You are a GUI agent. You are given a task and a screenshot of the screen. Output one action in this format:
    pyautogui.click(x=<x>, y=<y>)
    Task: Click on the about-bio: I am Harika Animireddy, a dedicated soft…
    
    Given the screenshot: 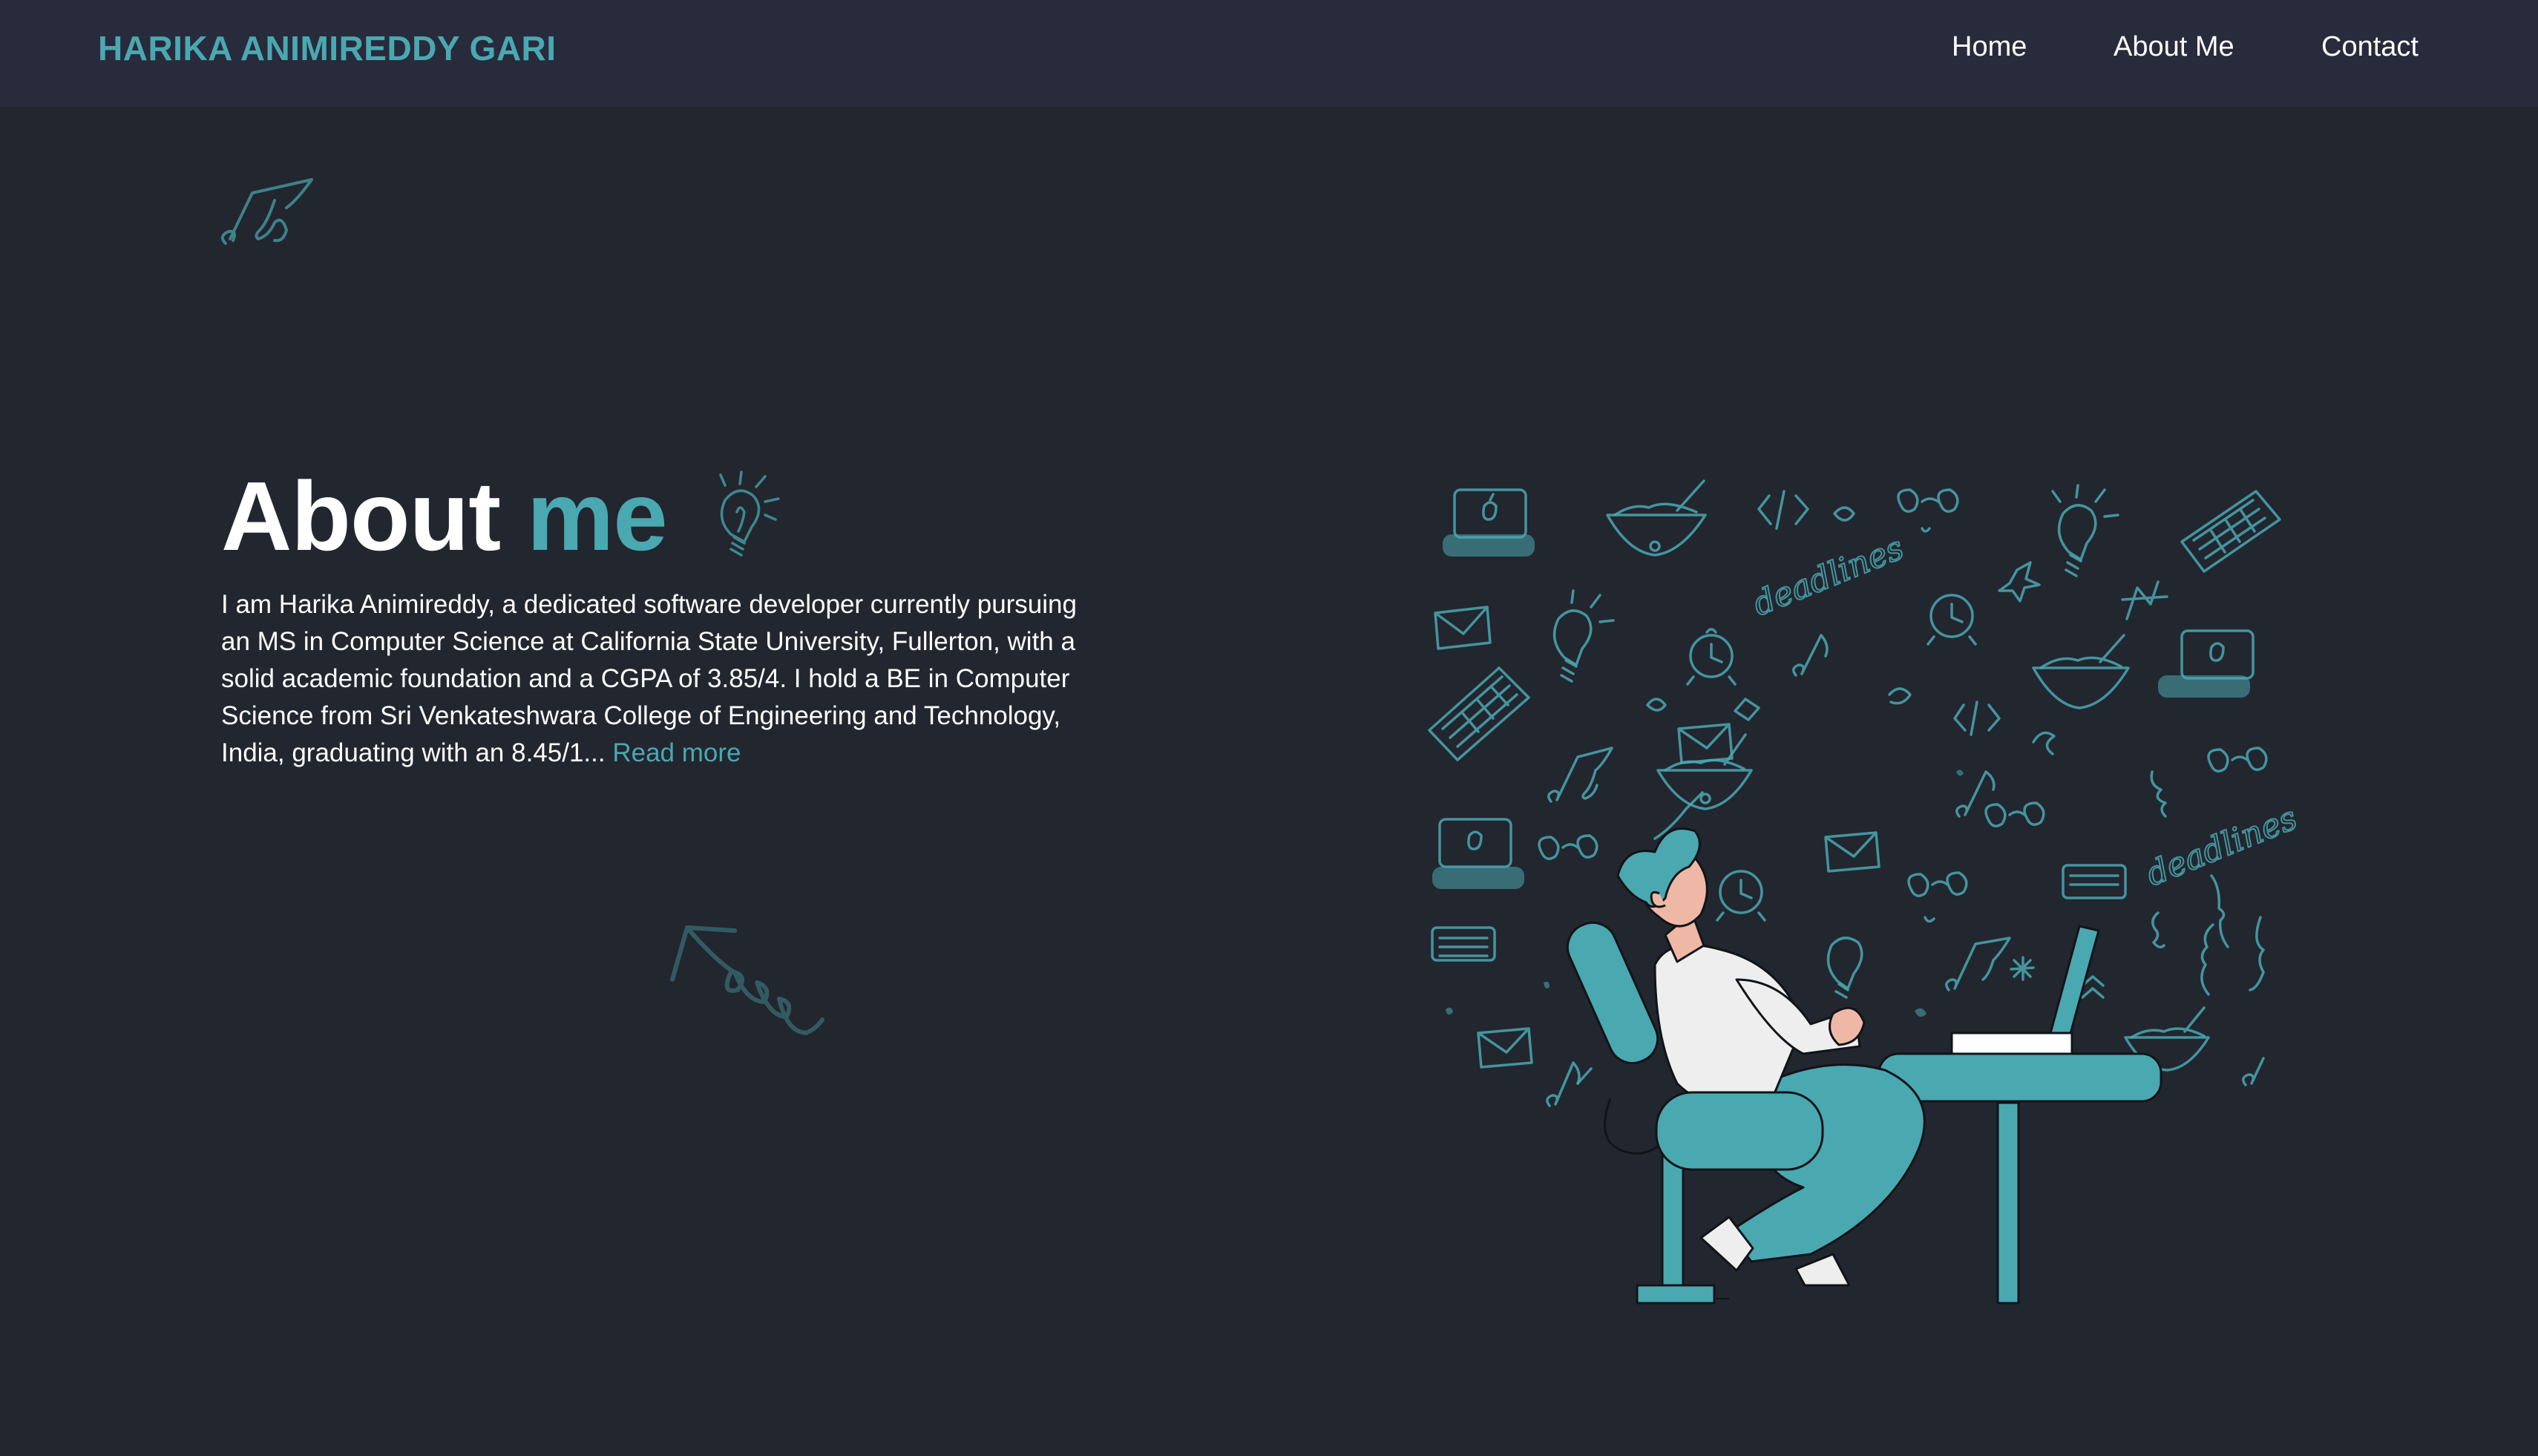 What is the action you would take?
    pyautogui.click(x=666, y=679)
    